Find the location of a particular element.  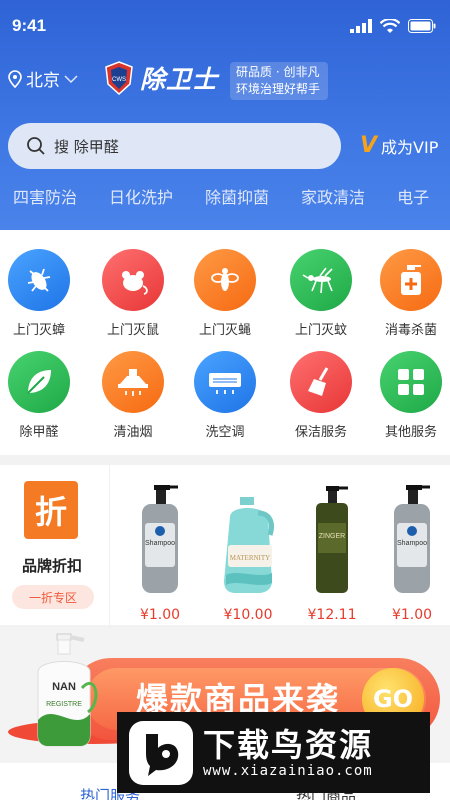

service-label: 保洁服务 is located at coordinates (320, 432).